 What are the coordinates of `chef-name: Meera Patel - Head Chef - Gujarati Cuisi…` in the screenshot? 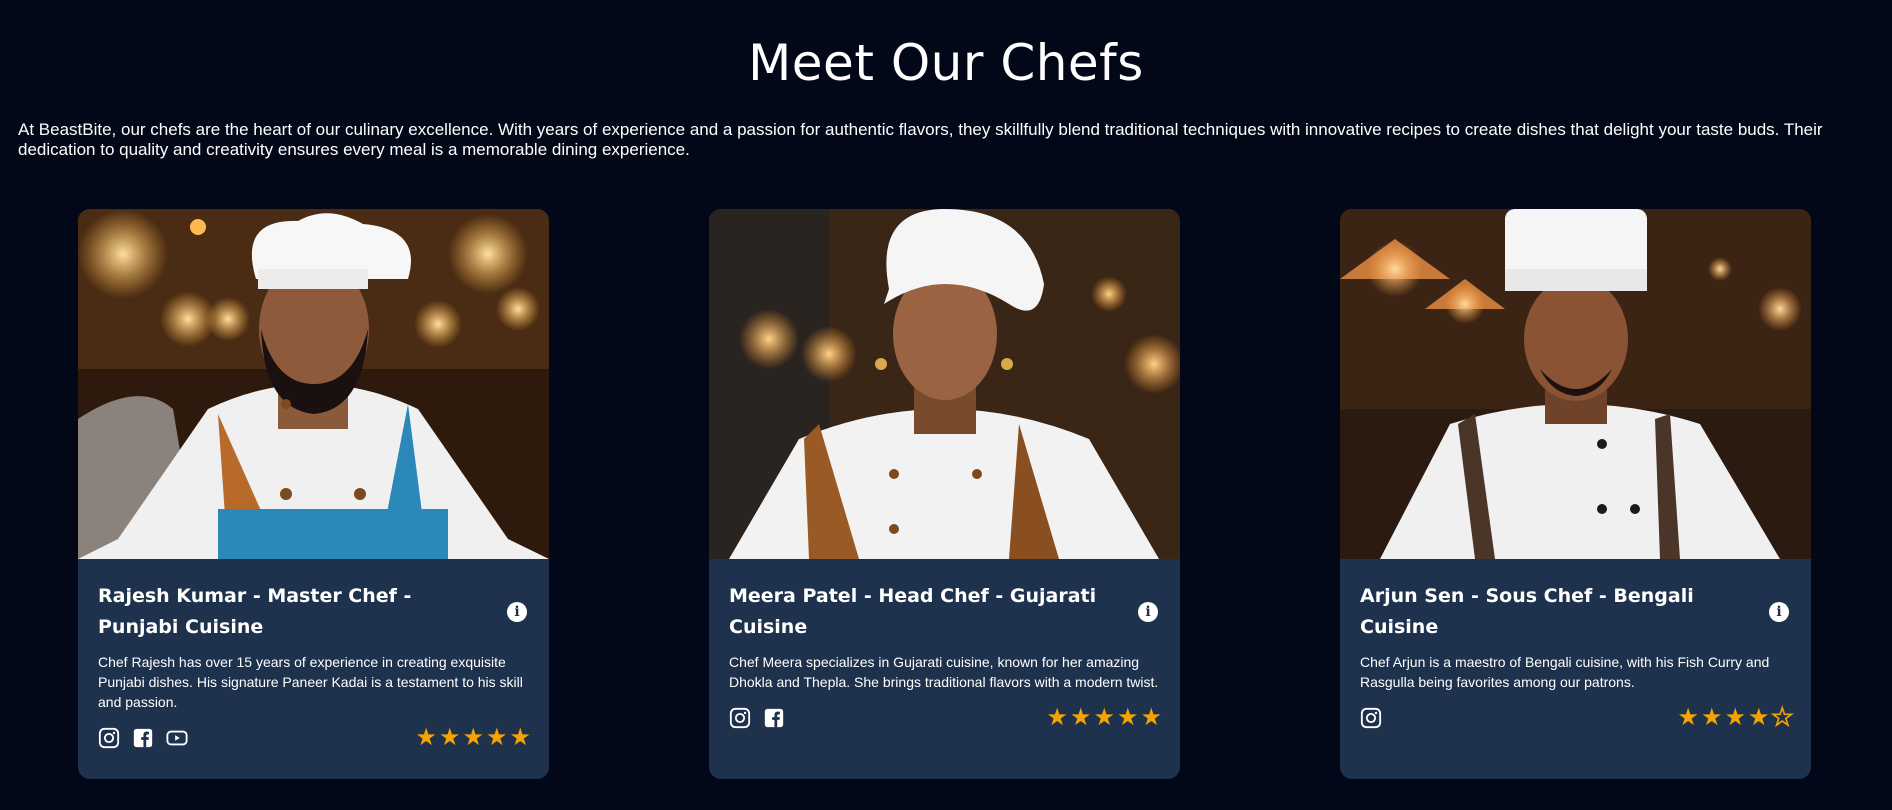 It's located at (913, 611).